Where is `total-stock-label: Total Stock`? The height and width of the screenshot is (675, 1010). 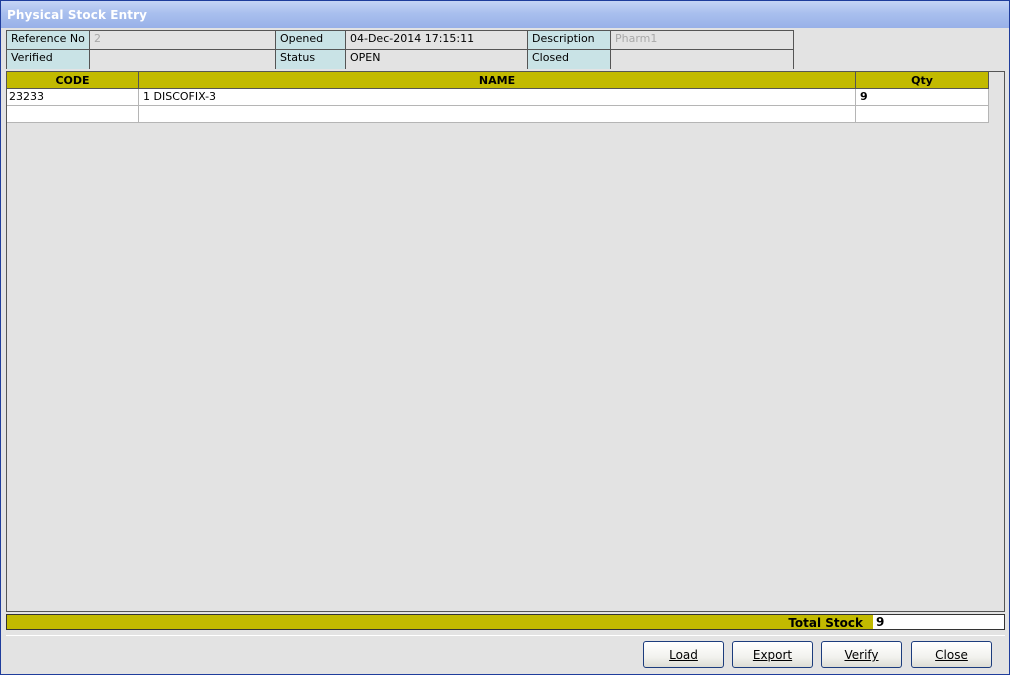 total-stock-label: Total Stock is located at coordinates (825, 623).